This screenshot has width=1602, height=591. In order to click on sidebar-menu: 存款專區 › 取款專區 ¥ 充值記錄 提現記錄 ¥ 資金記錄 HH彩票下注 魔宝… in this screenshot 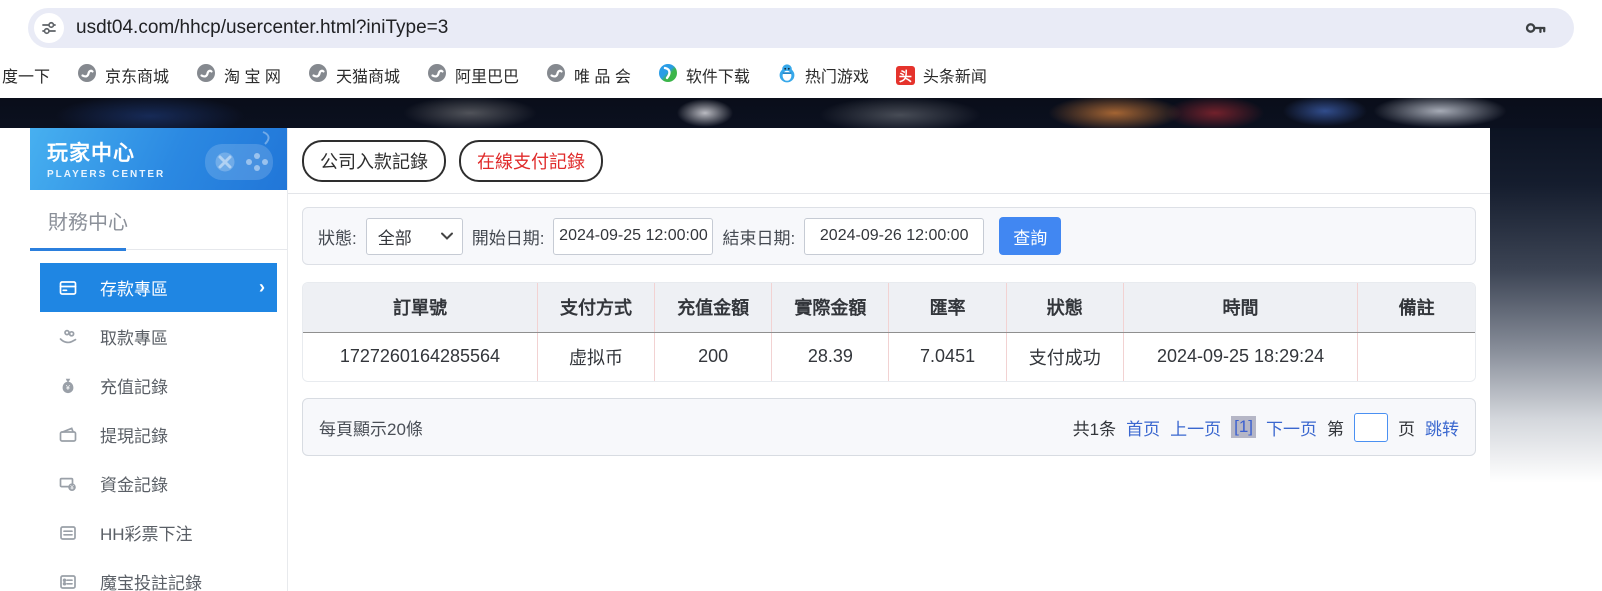, I will do `click(158, 427)`.